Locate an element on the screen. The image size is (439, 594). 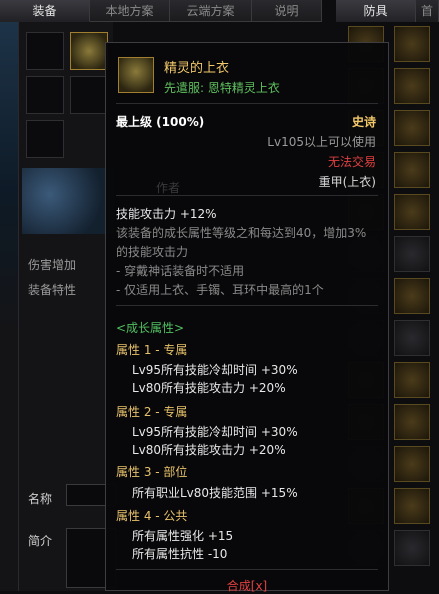
skill-attack: 技能攻击力 +12% is located at coordinates (166, 214).